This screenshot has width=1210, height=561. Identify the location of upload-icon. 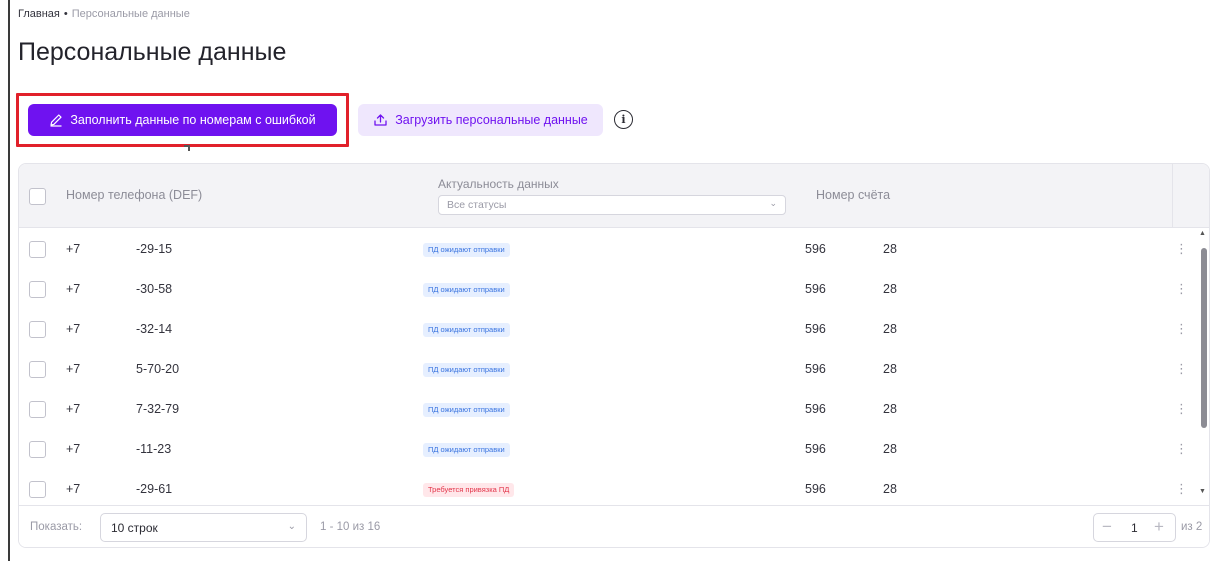
(380, 120).